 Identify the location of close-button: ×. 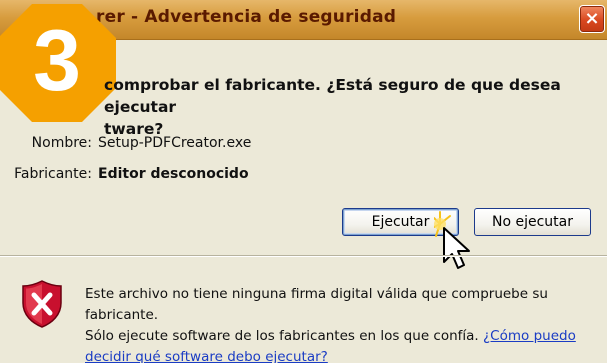
(592, 19).